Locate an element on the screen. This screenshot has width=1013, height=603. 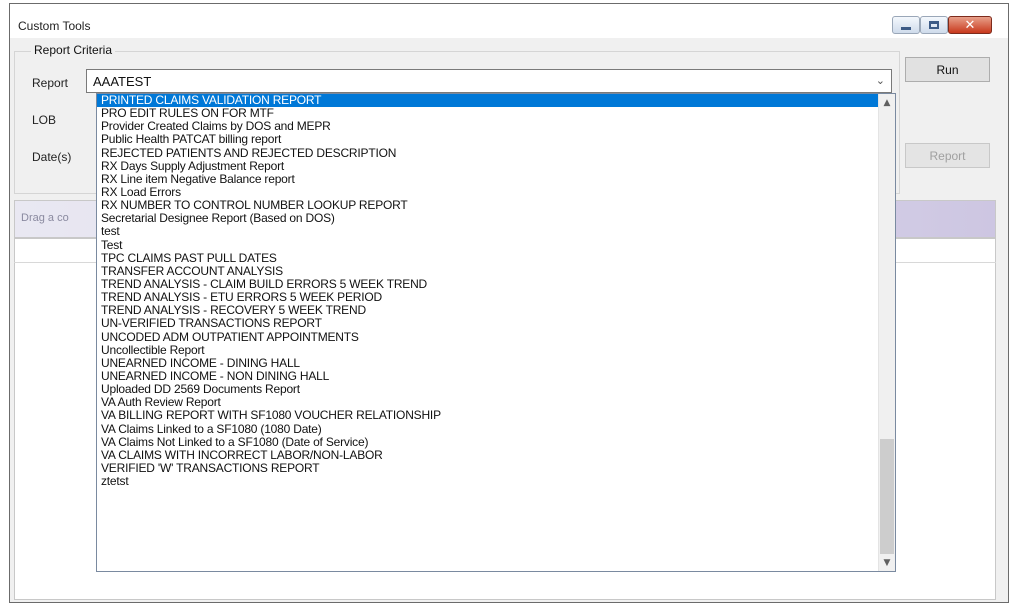
report-option: RX Load Errors is located at coordinates (488, 192).